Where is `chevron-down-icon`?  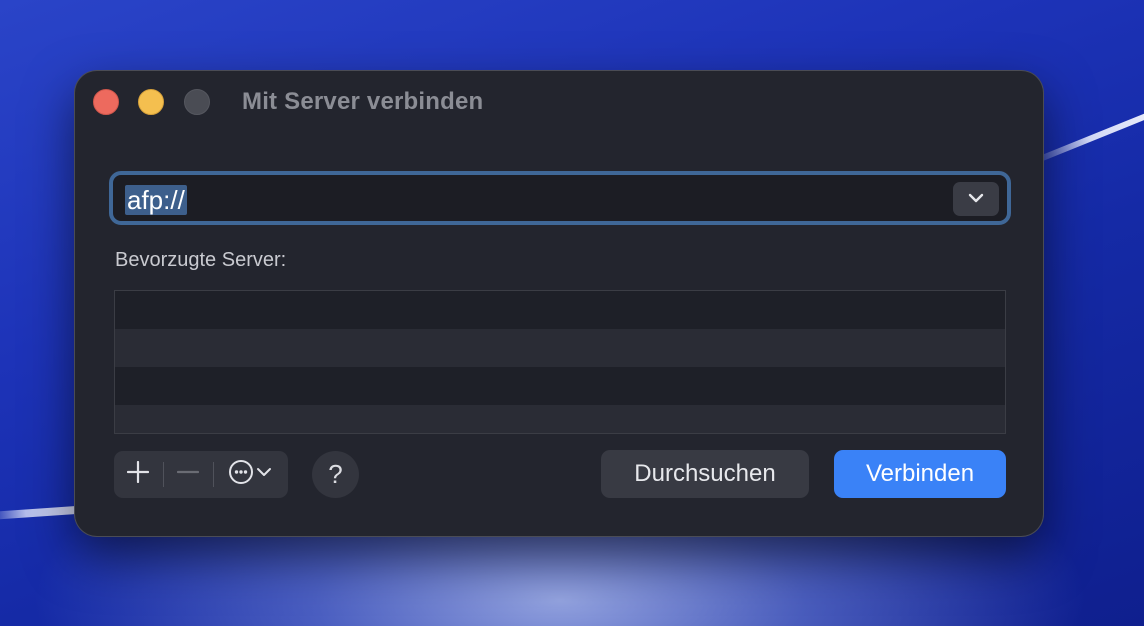
chevron-down-icon is located at coordinates (976, 199).